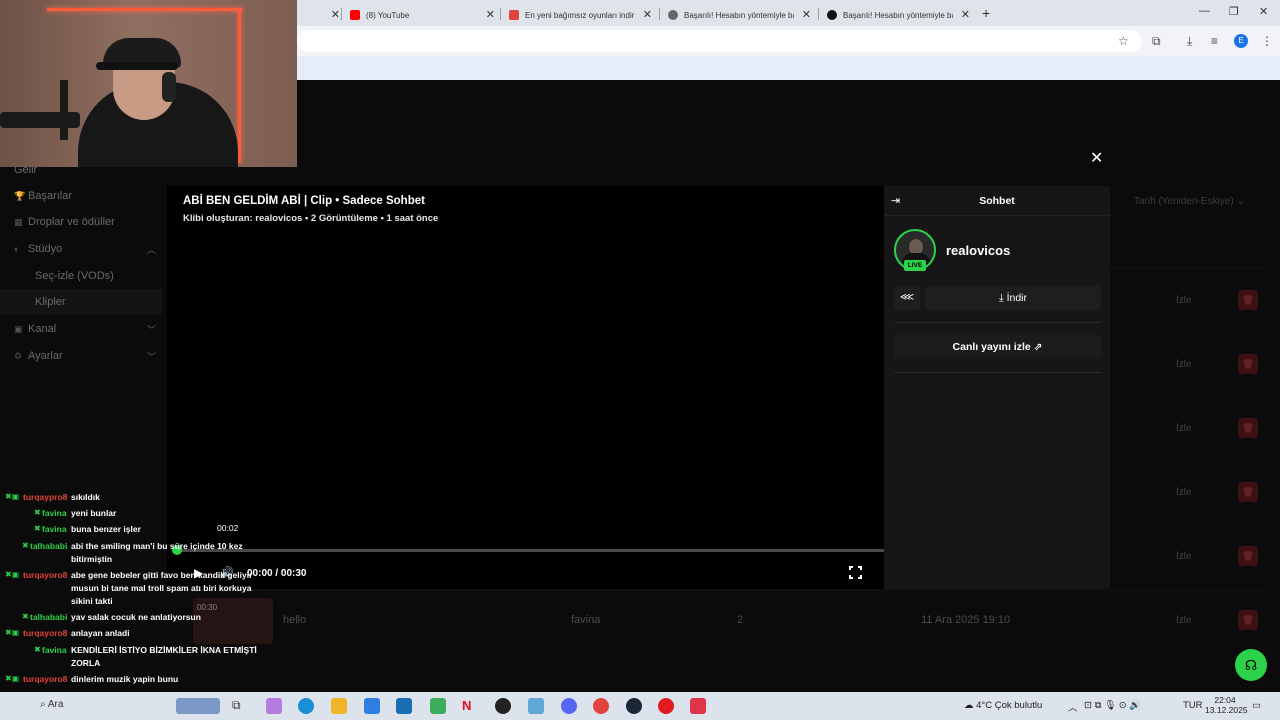 Image resolution: width=1280 pixels, height=720 pixels. I want to click on tab-indie-games: En yeni bağımsız oyunları indir ✕, so click(580, 15).